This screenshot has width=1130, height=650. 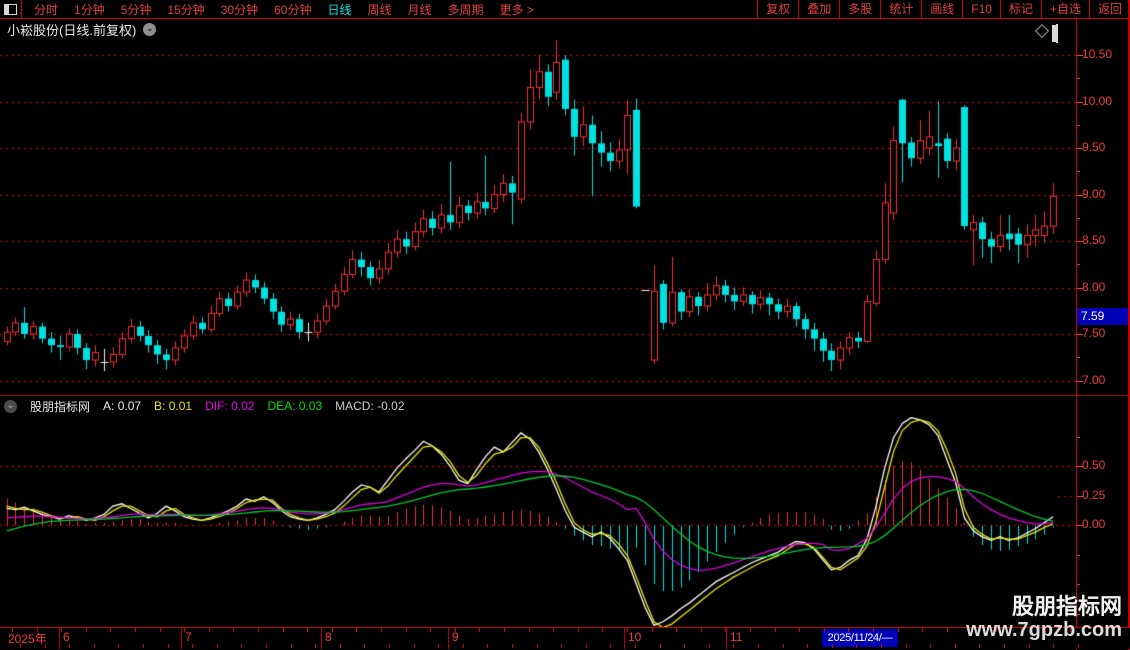 What do you see at coordinates (379, 9) in the screenshot?
I see `tab-周线: 周线` at bounding box center [379, 9].